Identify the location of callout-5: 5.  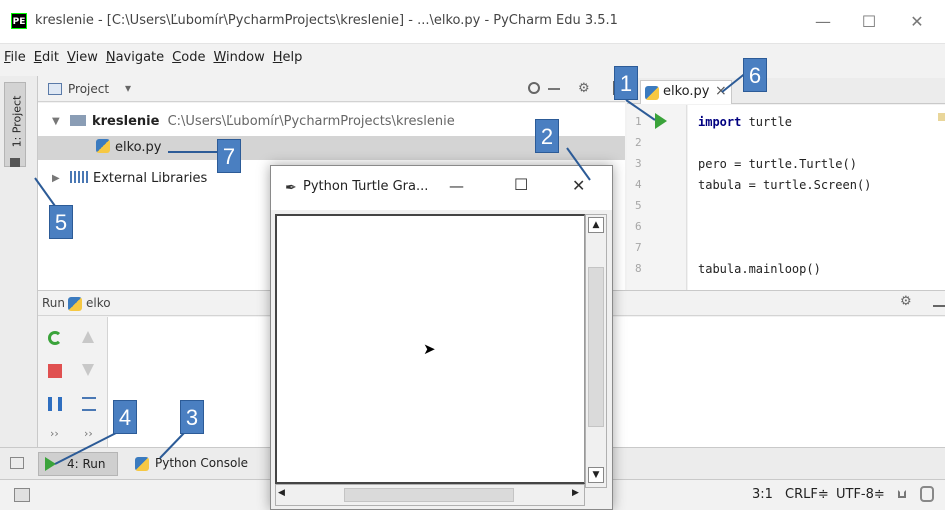
(61, 222).